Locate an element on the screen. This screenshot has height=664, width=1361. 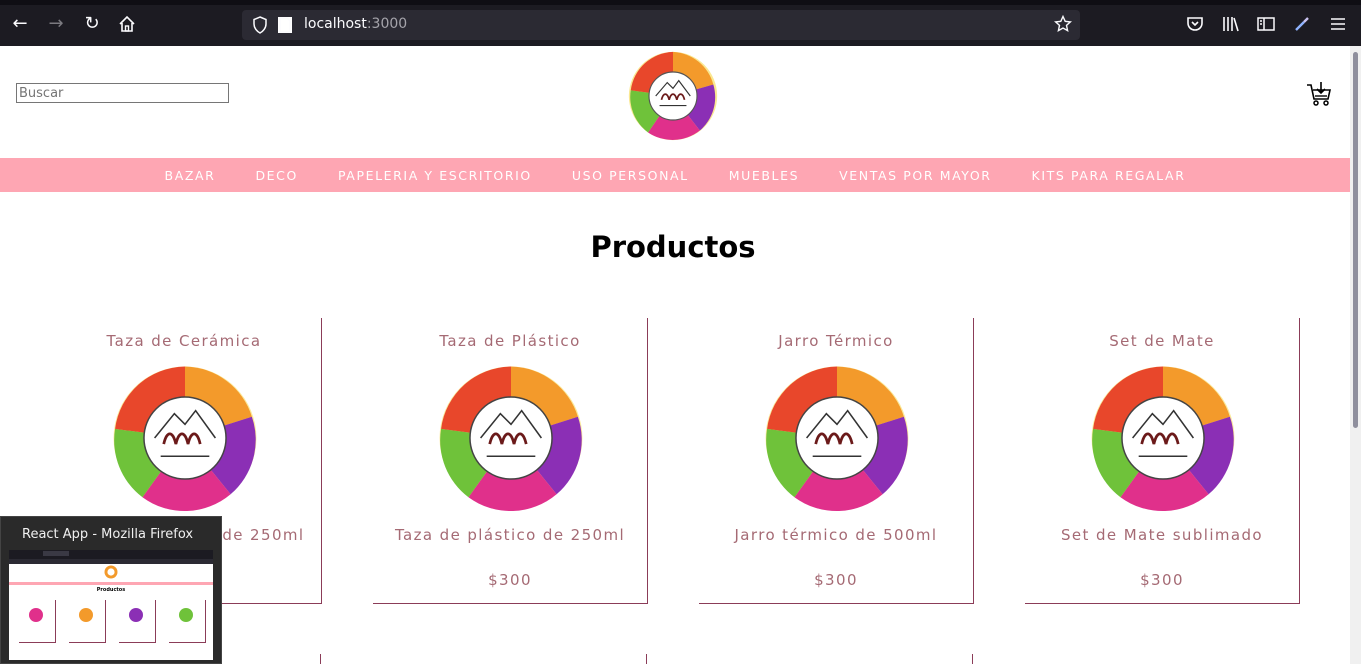
page-title: Productos is located at coordinates (673, 247).